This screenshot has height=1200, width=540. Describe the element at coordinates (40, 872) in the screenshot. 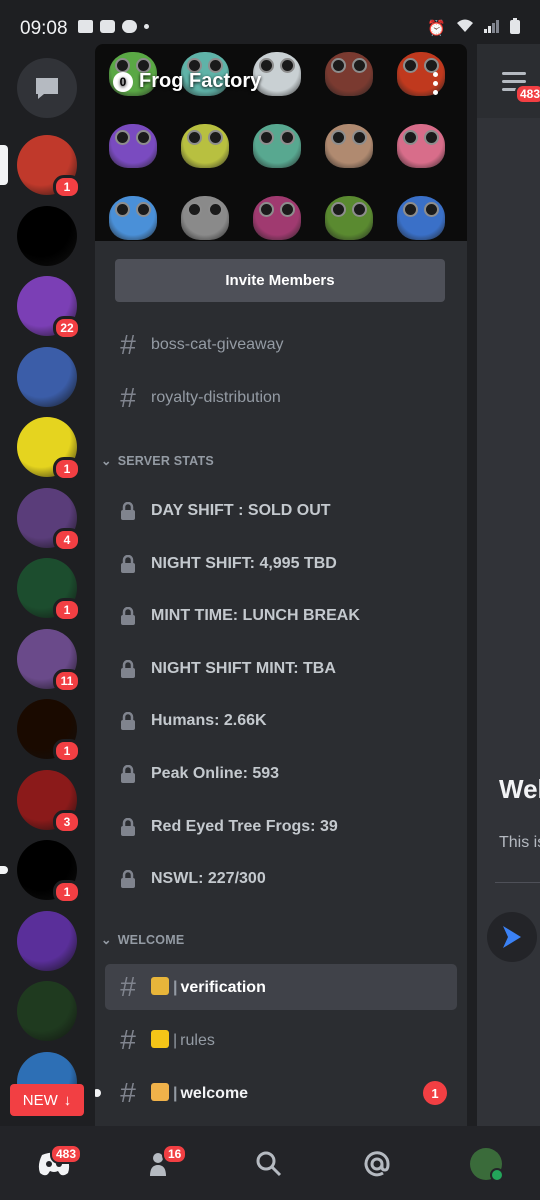

I see `server-aikiri: 1` at that location.